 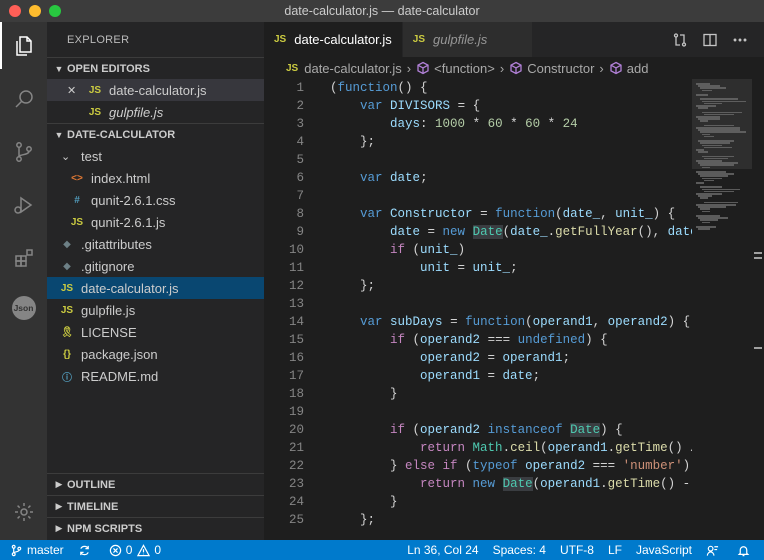 What do you see at coordinates (464, 68) in the screenshot?
I see `breadcrumb-function: <function>` at bounding box center [464, 68].